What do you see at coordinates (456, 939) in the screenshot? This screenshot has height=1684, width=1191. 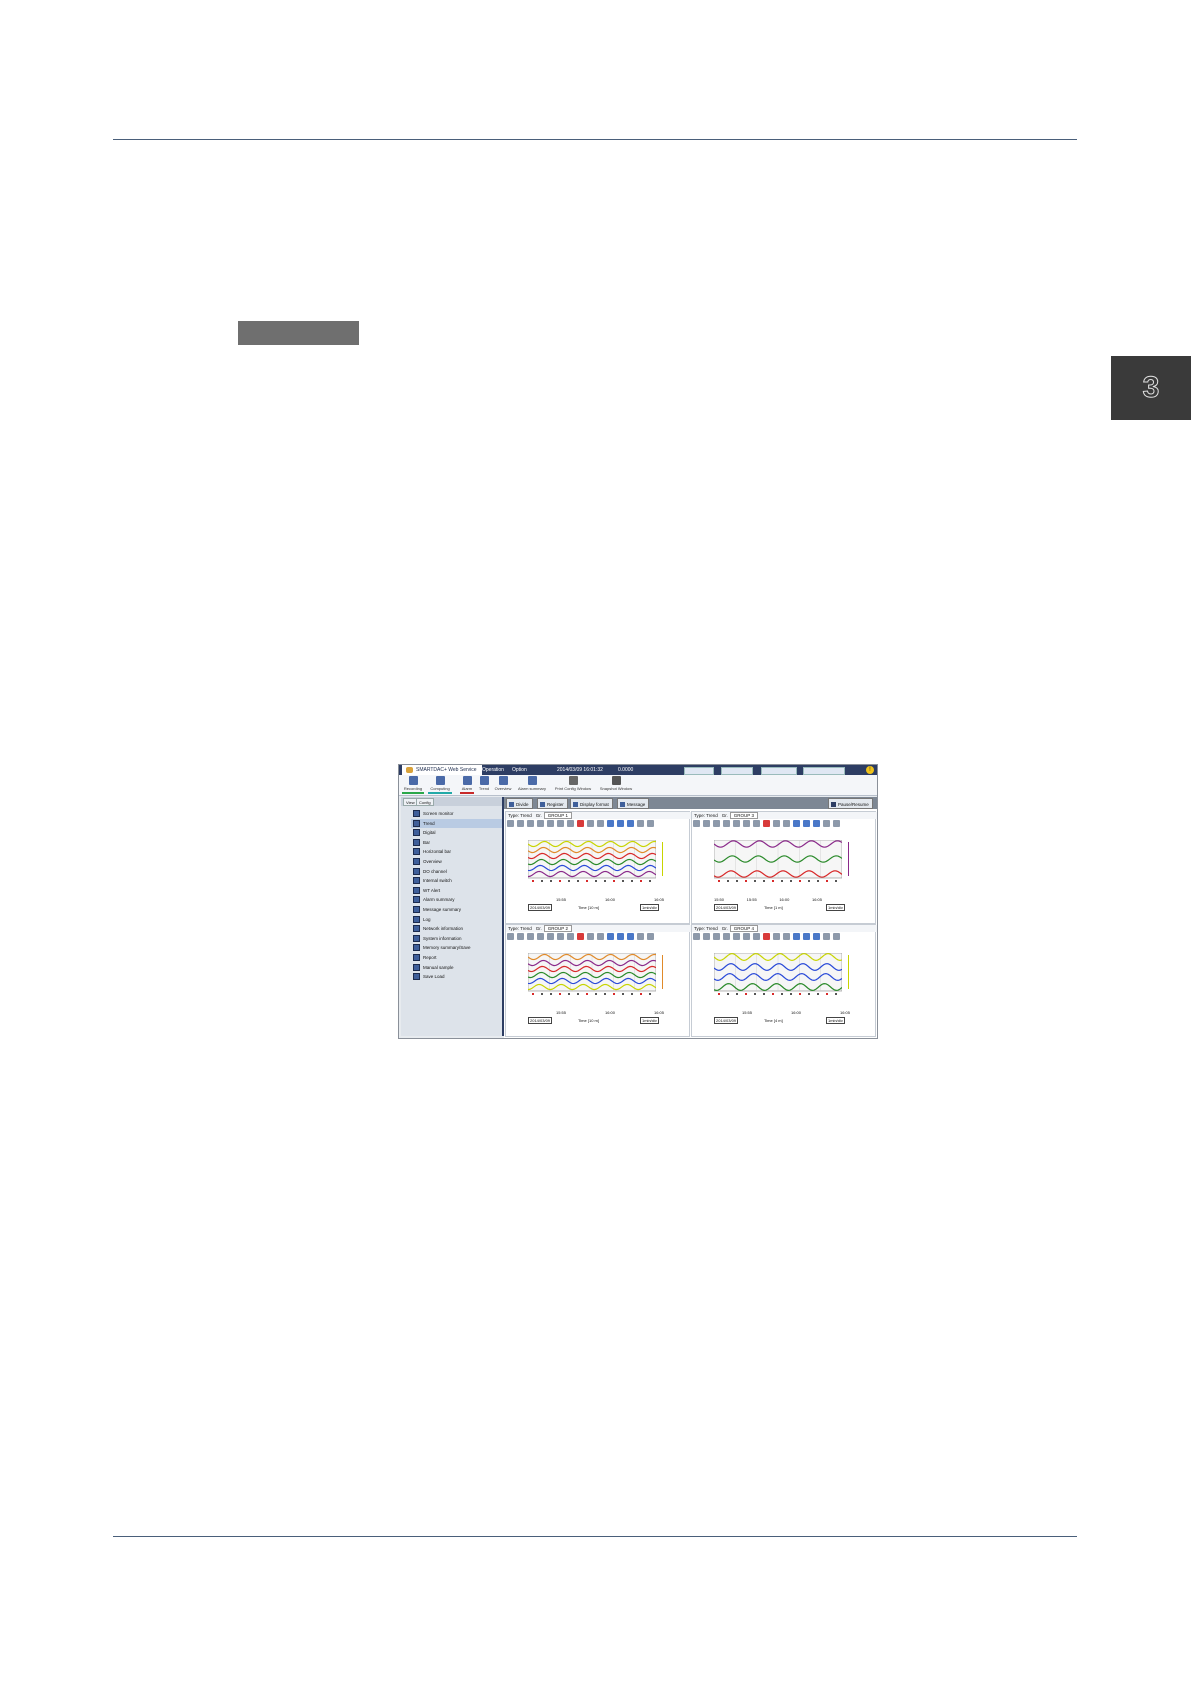 I see `sidebar-item: System information` at bounding box center [456, 939].